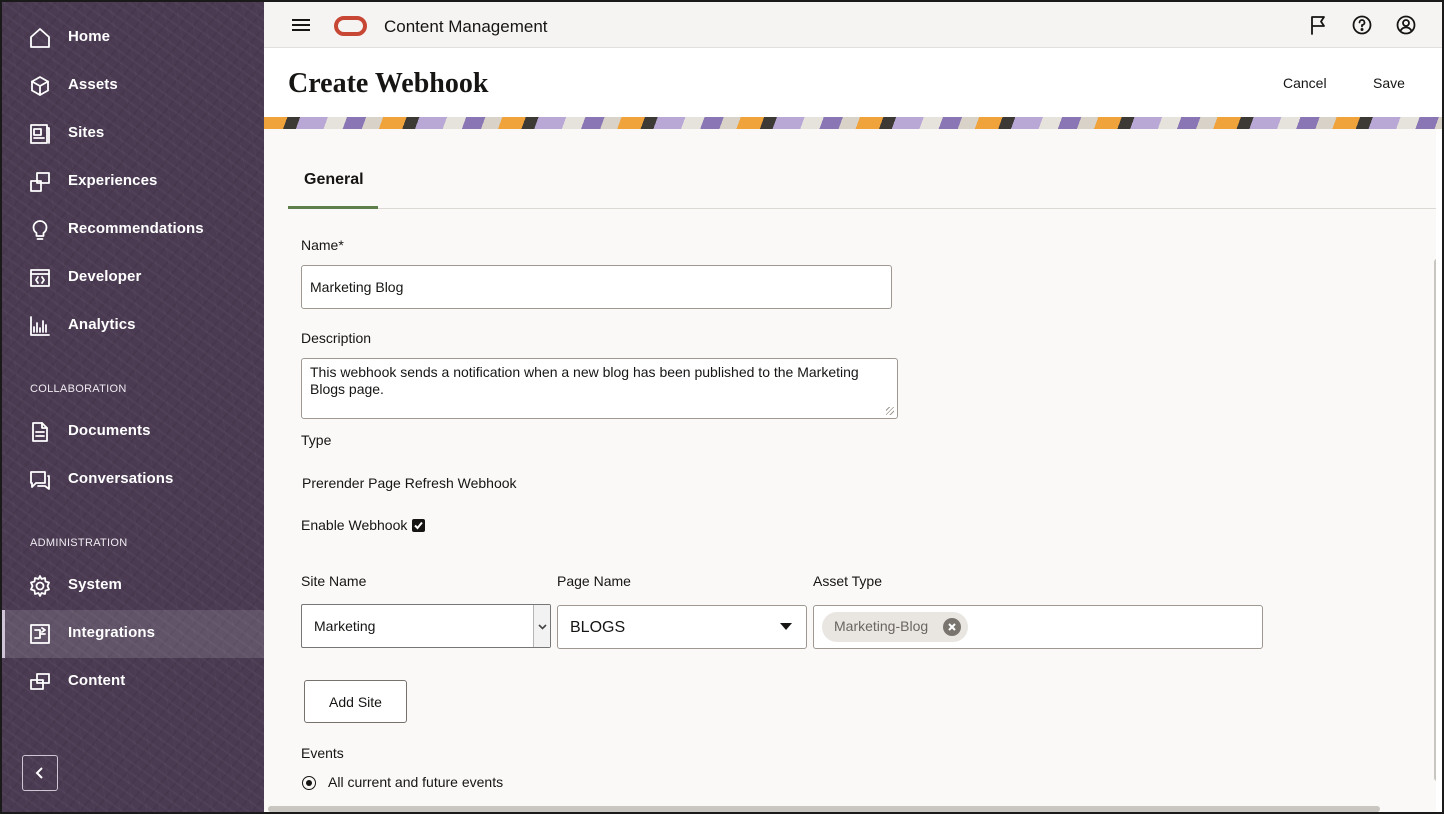 This screenshot has height=814, width=1444. I want to click on chart-icon, so click(40, 326).